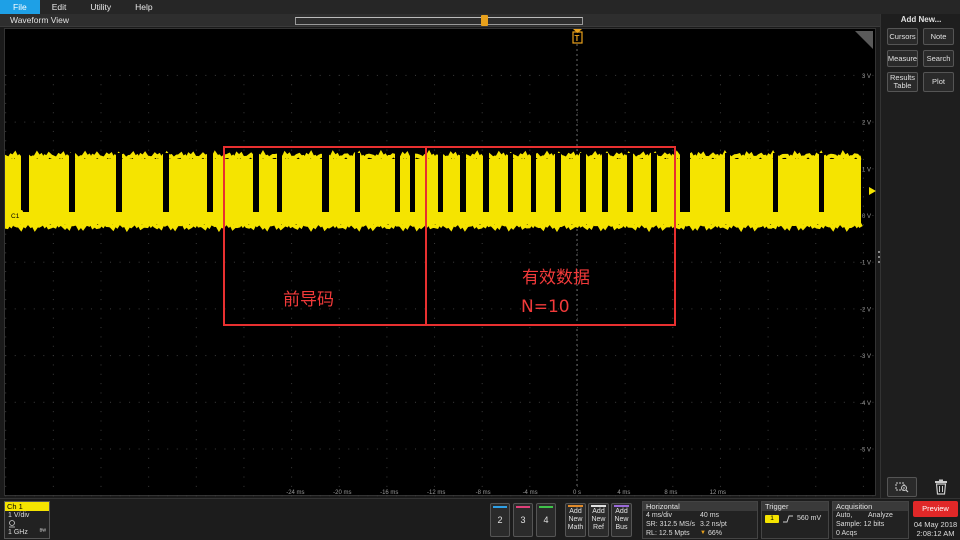 The width and height of the screenshot is (960, 540). Describe the element at coordinates (902, 58) in the screenshot. I see `measure-button: Measure` at that location.